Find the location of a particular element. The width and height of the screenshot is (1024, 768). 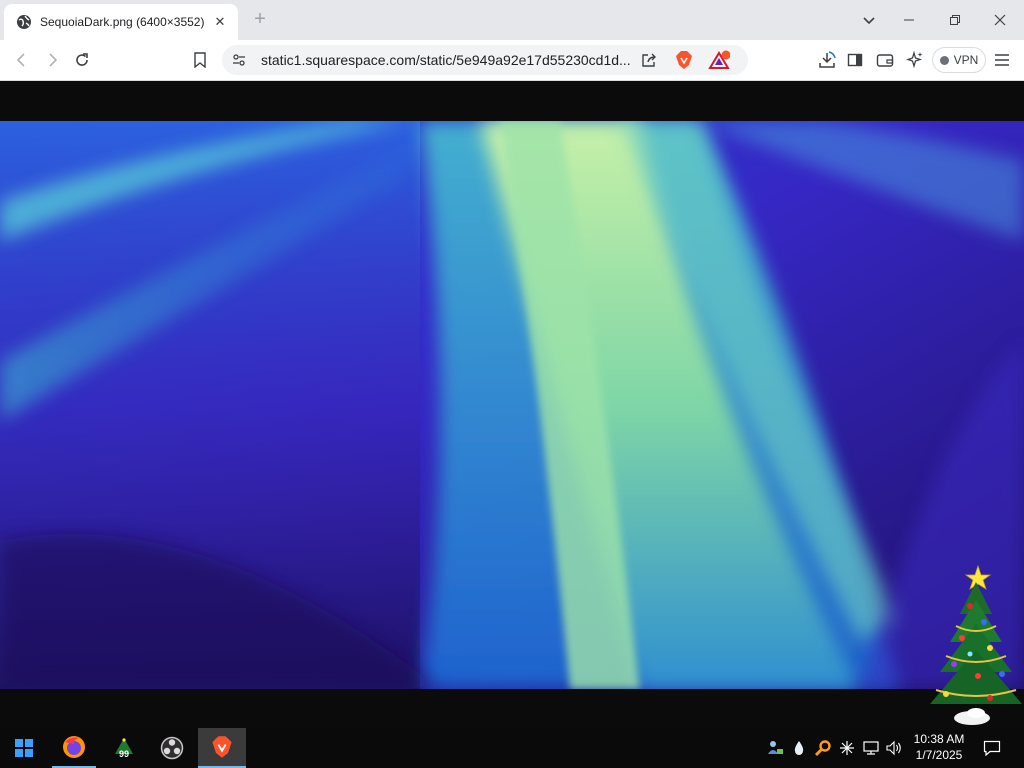

vpn-label: VPN is located at coordinates (966, 60).